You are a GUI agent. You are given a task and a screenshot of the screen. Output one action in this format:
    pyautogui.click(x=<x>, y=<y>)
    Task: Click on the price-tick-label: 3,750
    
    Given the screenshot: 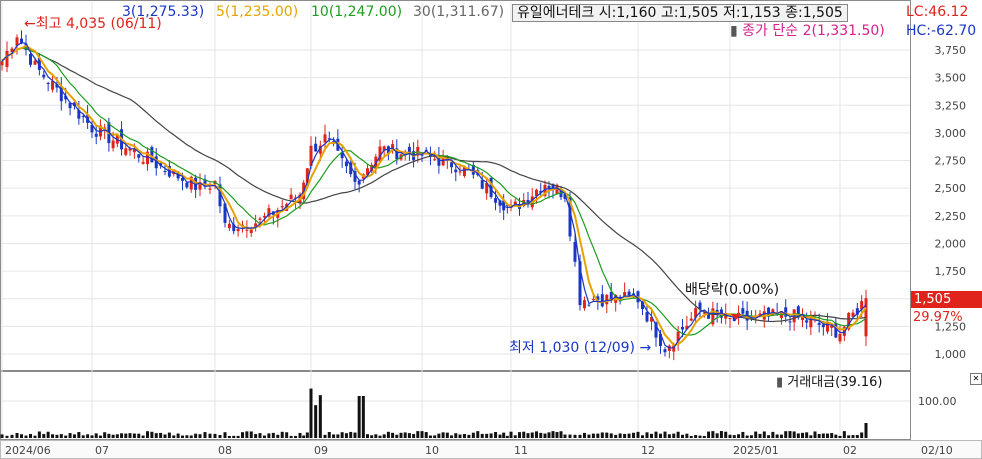 What is the action you would take?
    pyautogui.click(x=951, y=50)
    